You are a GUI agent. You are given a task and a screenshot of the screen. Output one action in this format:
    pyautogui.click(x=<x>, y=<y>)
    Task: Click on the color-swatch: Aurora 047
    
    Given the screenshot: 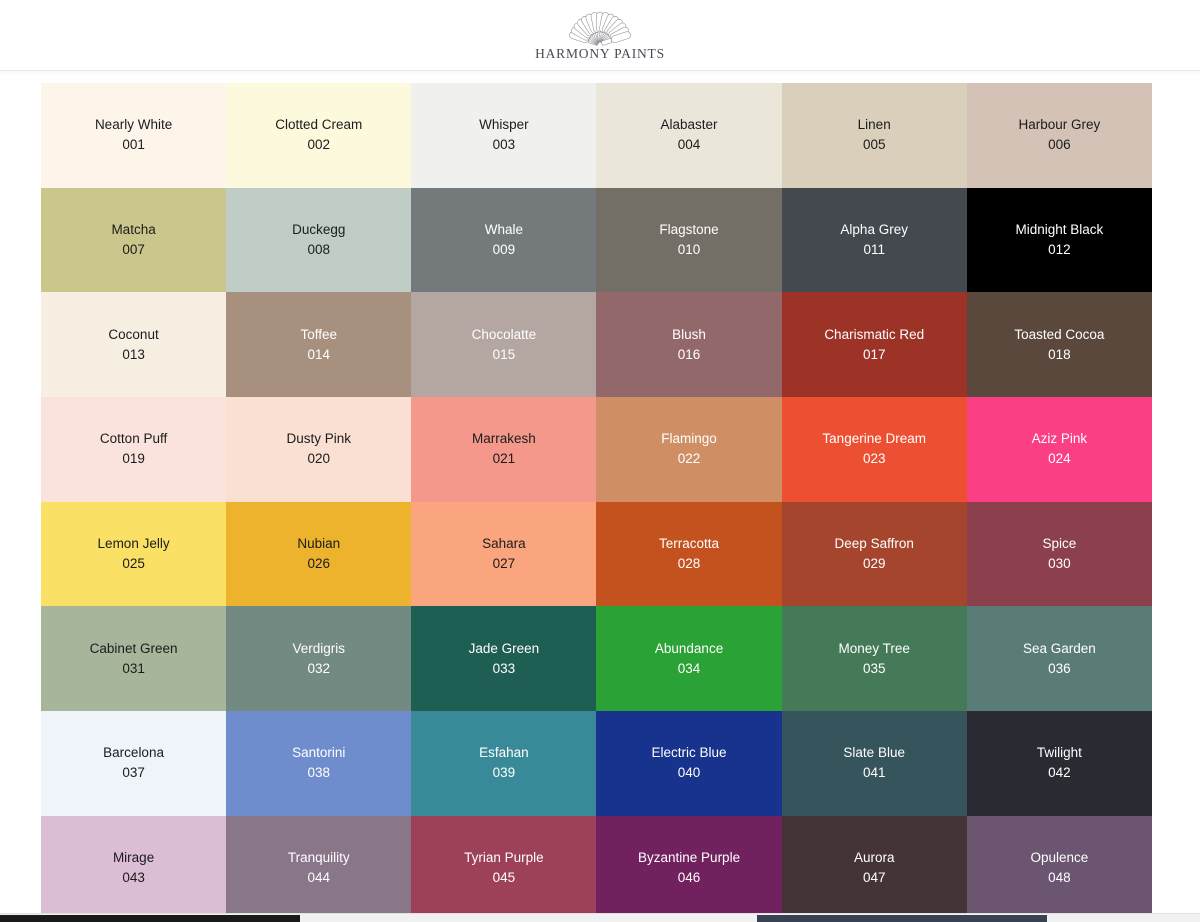 What is the action you would take?
    pyautogui.click(x=874, y=864)
    